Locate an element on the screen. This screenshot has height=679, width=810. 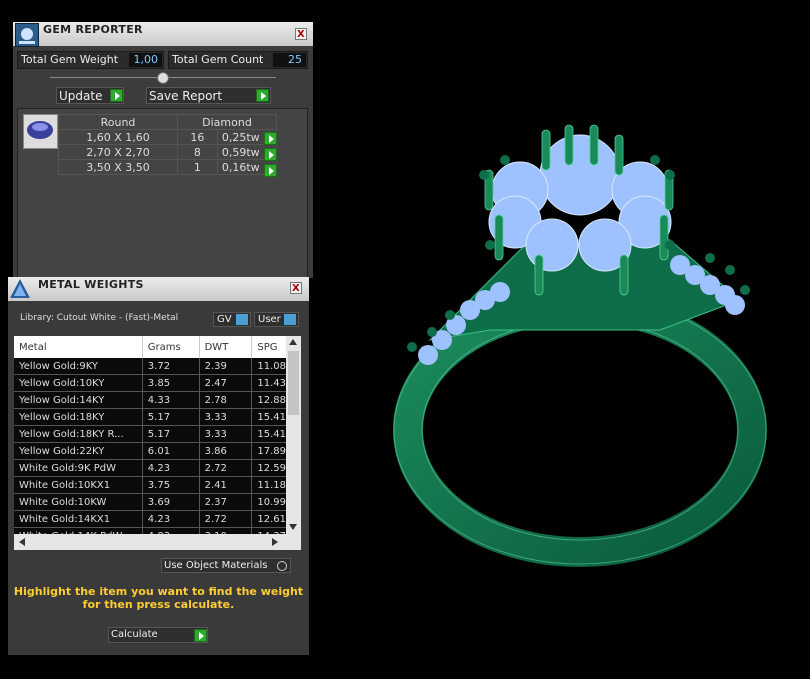
update-button: Update is located at coordinates (90, 95).